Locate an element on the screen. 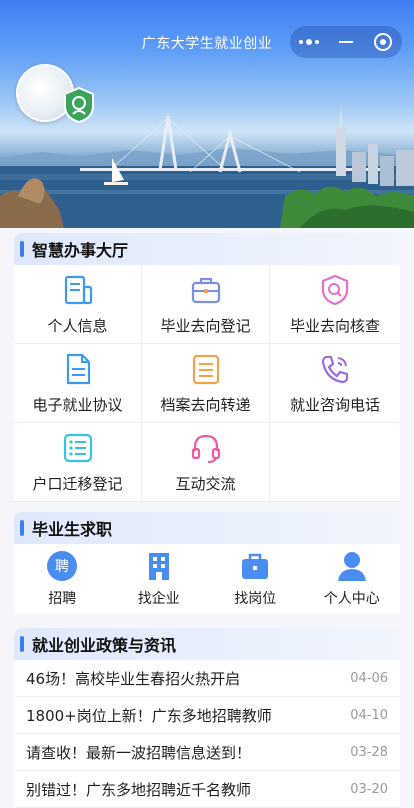  minus-icon is located at coordinates (345, 42).